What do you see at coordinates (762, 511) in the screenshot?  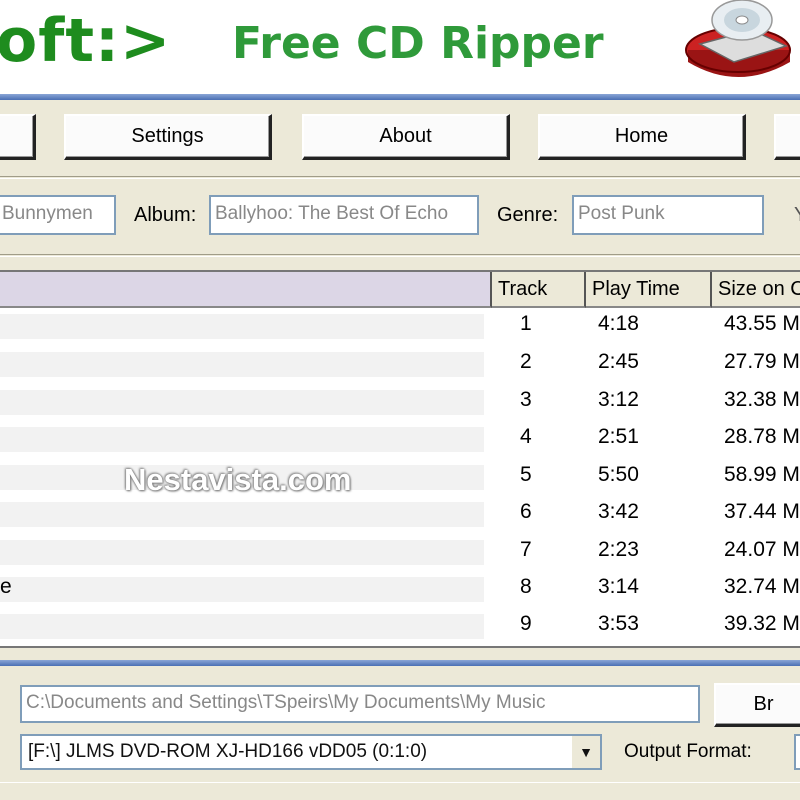 I see `track-size: 37.44 M` at bounding box center [762, 511].